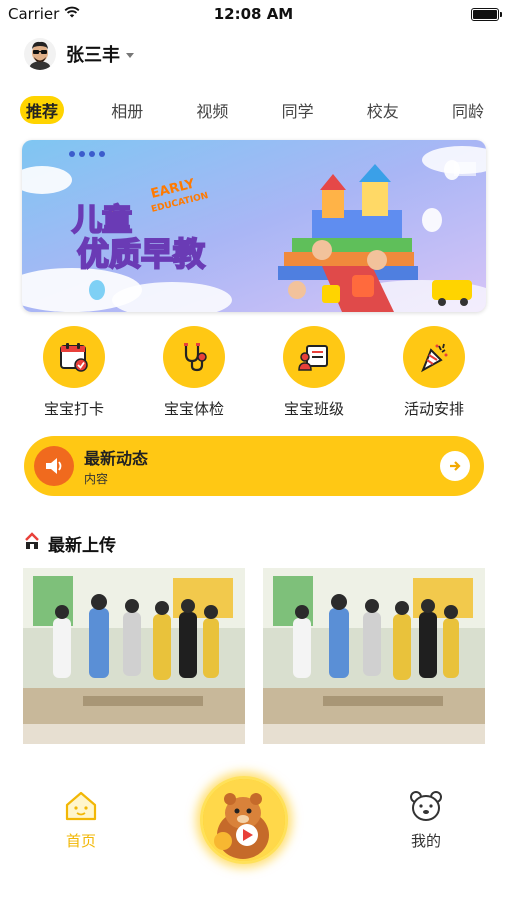 The image size is (507, 900). Describe the element at coordinates (486, 14) in the screenshot. I see `battery-icon` at that location.